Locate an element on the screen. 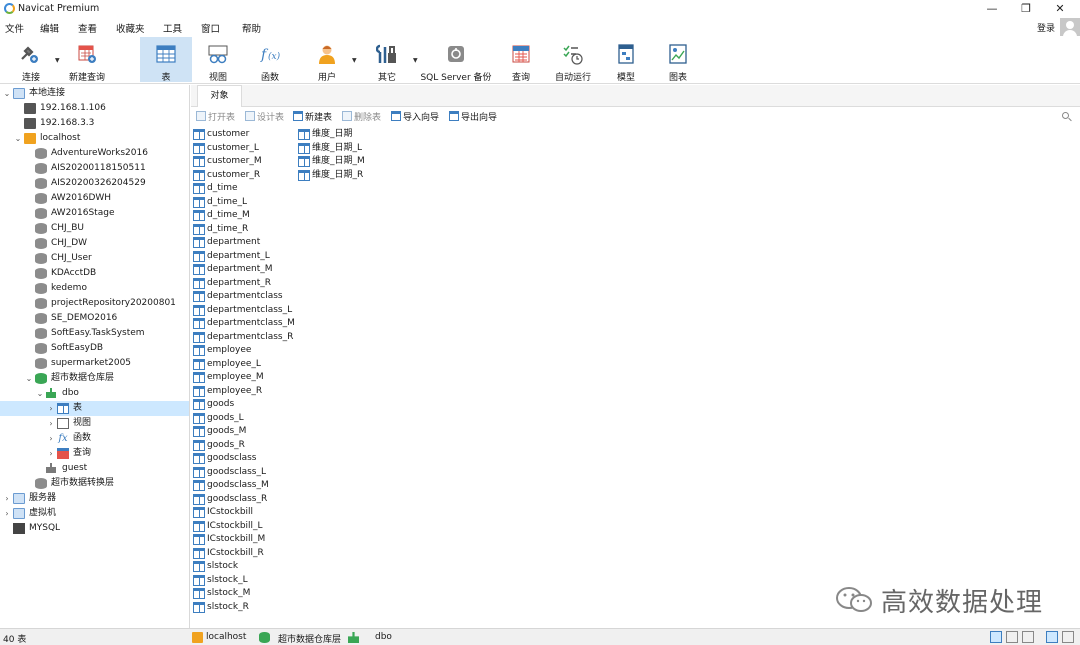  detail-view-icon is located at coordinates (1012, 637).